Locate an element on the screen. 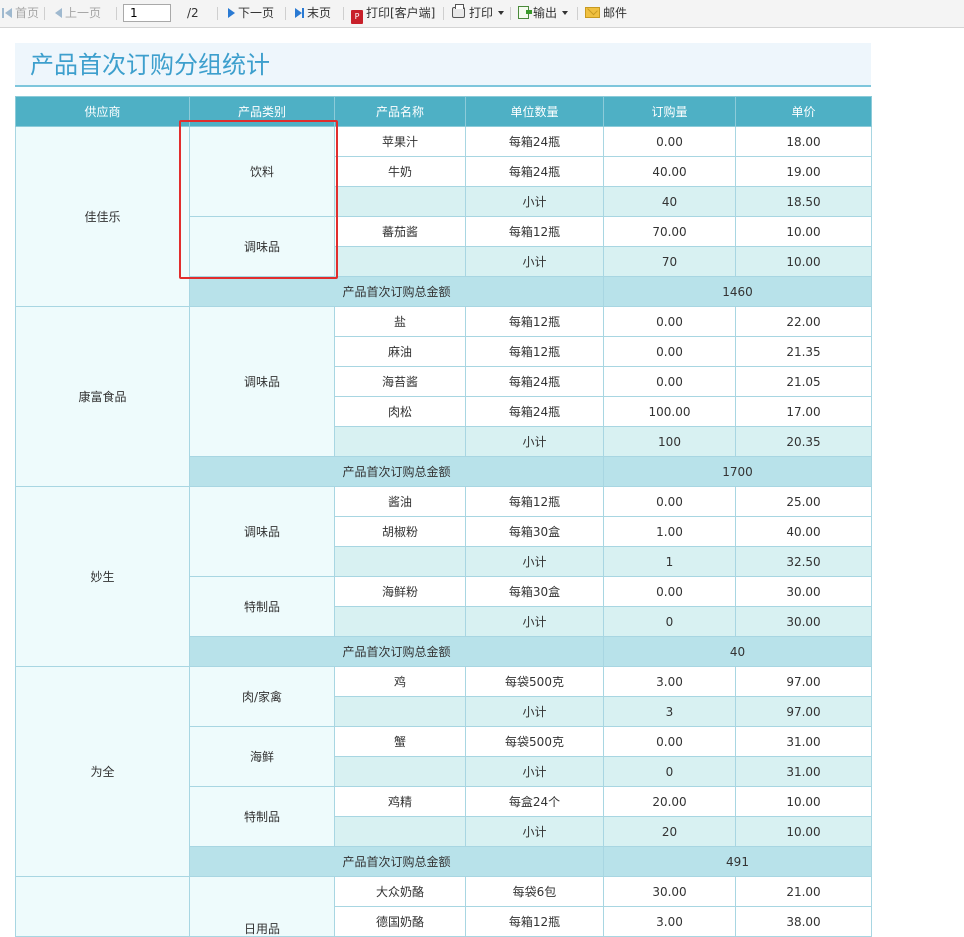  print-client-button: P 打印[客户端] is located at coordinates (393, 13).